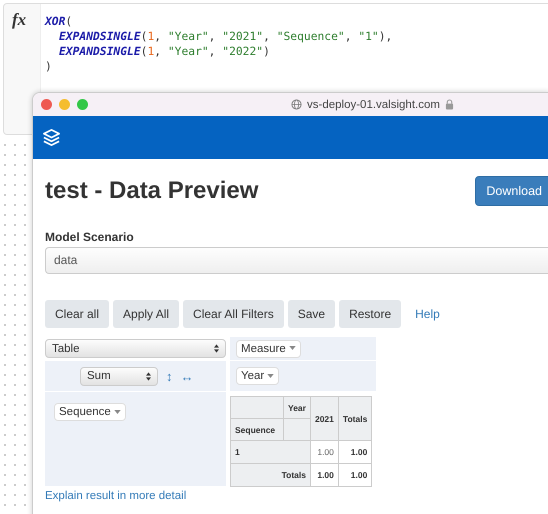 The width and height of the screenshot is (548, 514). What do you see at coordinates (119, 376) in the screenshot?
I see `aggregator-select: Sum` at bounding box center [119, 376].